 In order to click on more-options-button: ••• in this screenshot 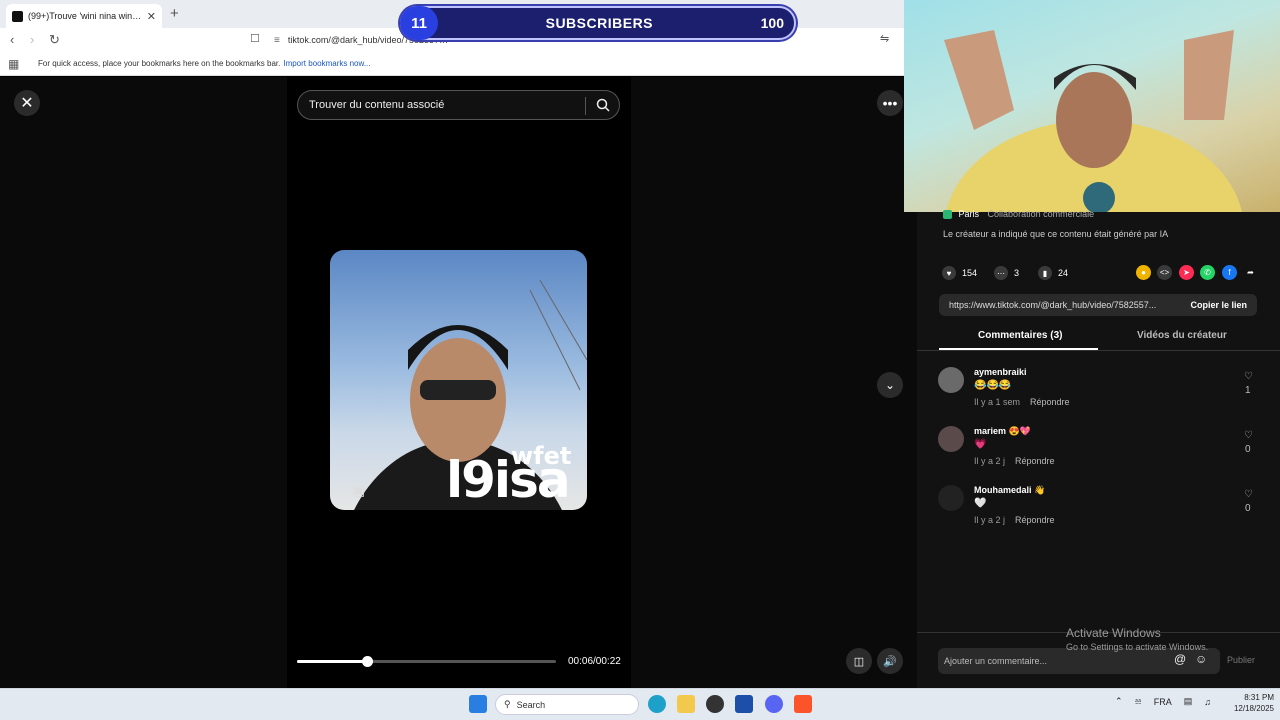, I will do `click(890, 103)`.